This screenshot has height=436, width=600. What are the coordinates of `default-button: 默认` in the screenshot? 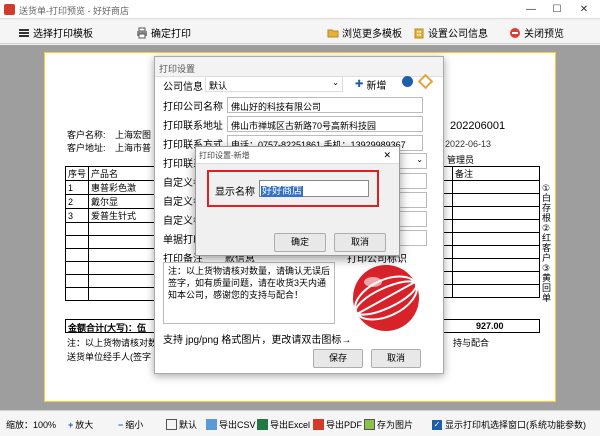 It's located at (181, 424).